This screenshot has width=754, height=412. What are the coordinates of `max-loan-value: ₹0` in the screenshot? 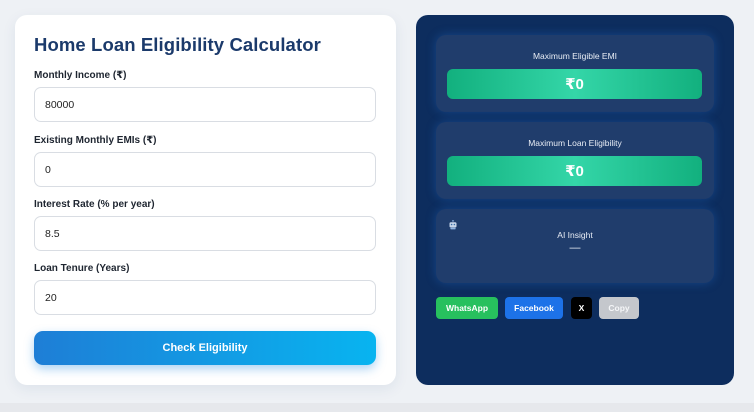 It's located at (574, 171).